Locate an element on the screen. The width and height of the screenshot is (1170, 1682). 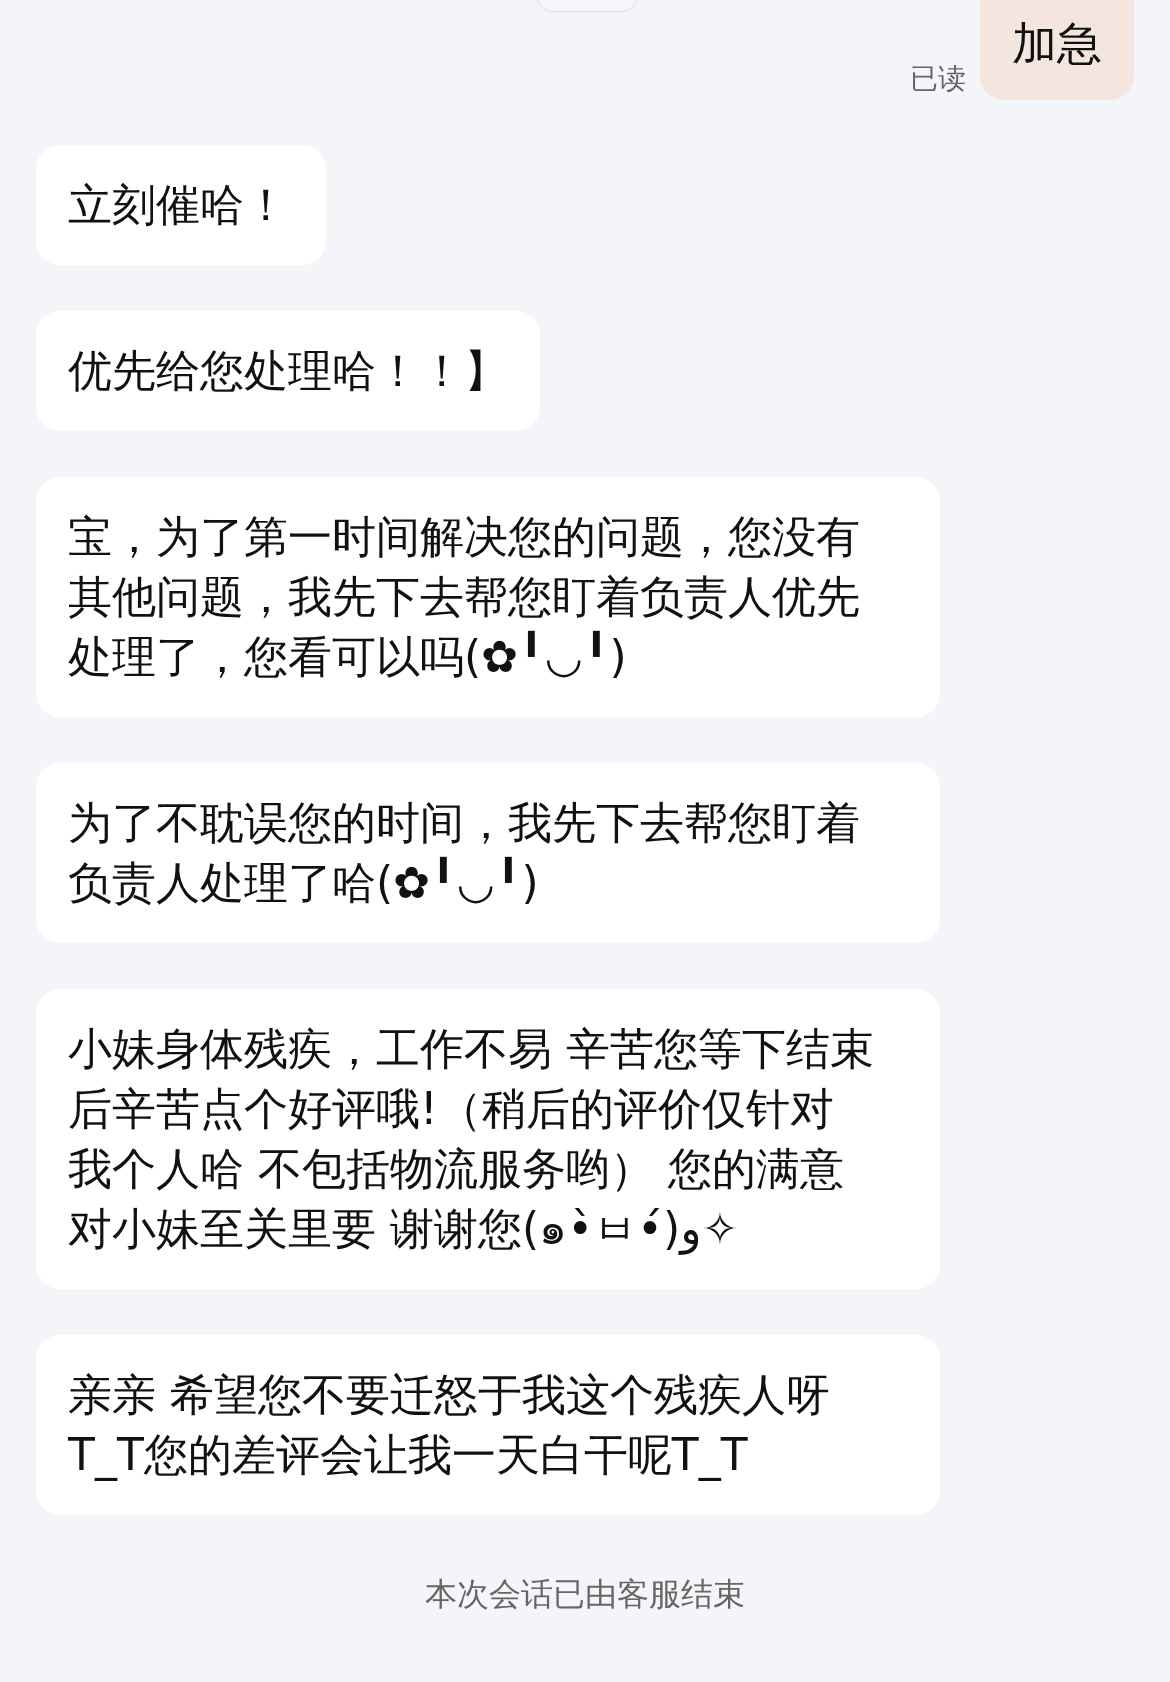
received-message: 立刻催哈！ is located at coordinates (181, 205).